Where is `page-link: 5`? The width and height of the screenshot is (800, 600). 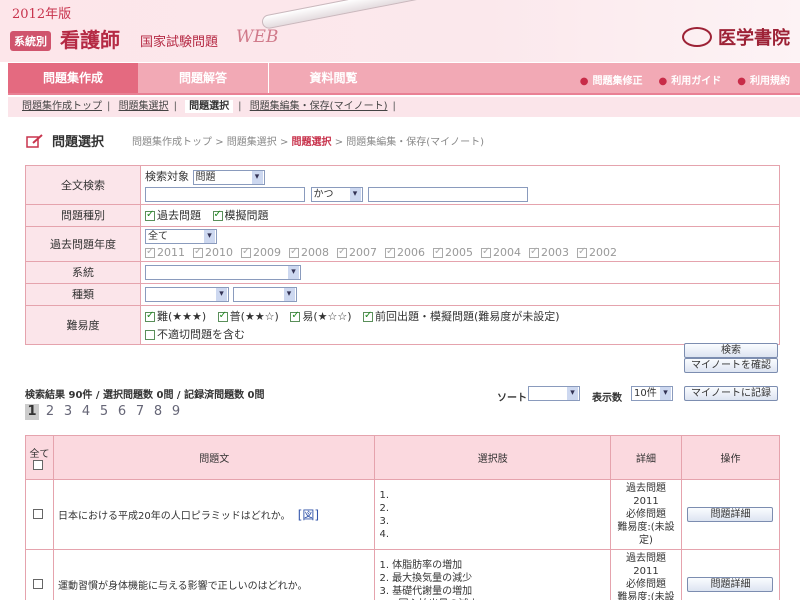 page-link: 5 is located at coordinates (104, 412).